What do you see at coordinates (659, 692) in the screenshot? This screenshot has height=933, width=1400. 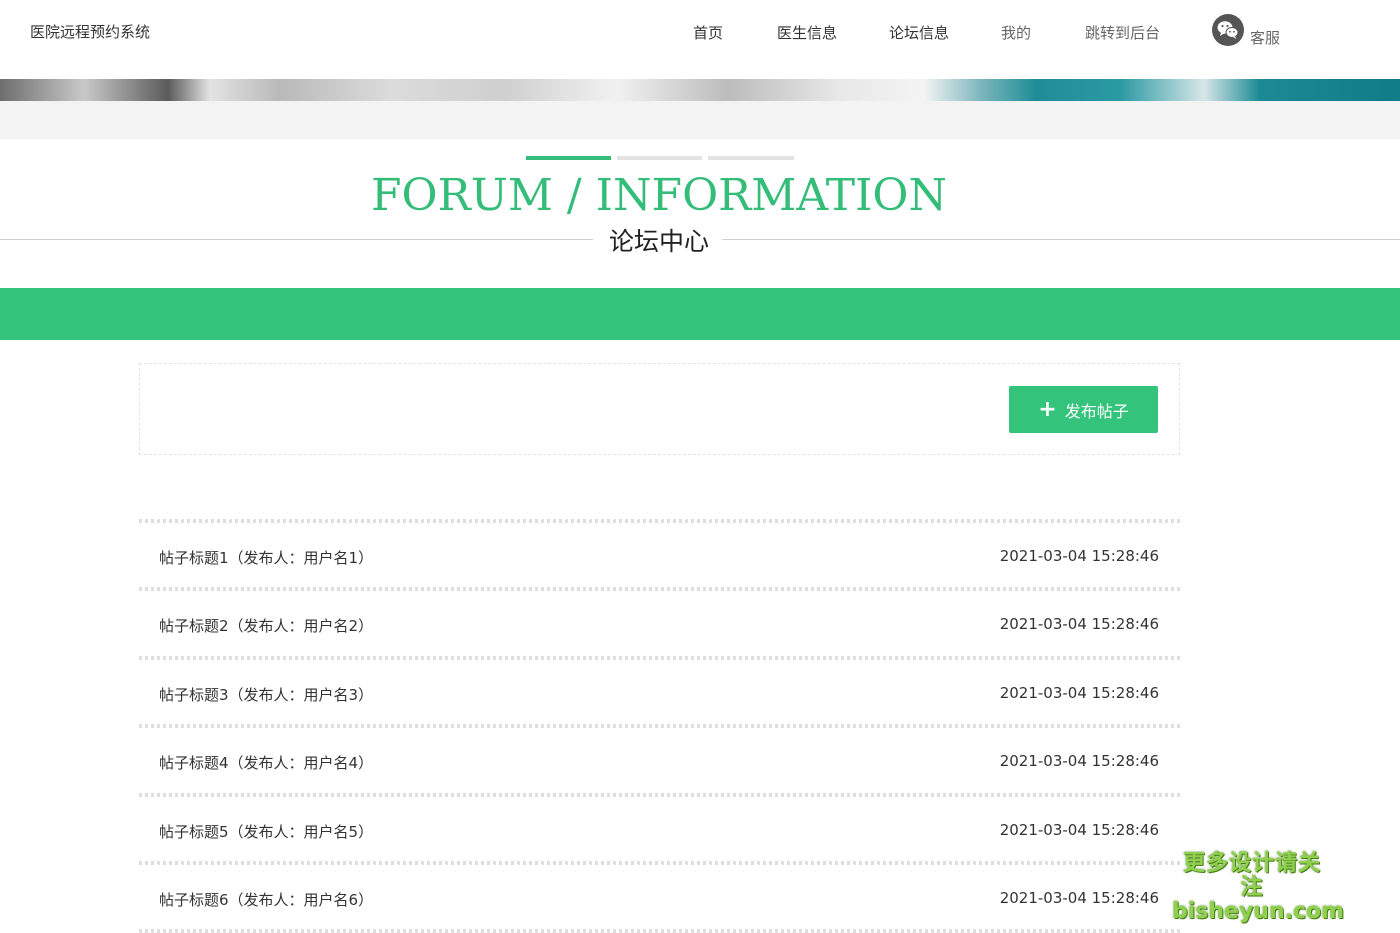 I see `post-row: 帖子标题3（发布人：用户名3） 2021-03-04 15:28:46` at bounding box center [659, 692].